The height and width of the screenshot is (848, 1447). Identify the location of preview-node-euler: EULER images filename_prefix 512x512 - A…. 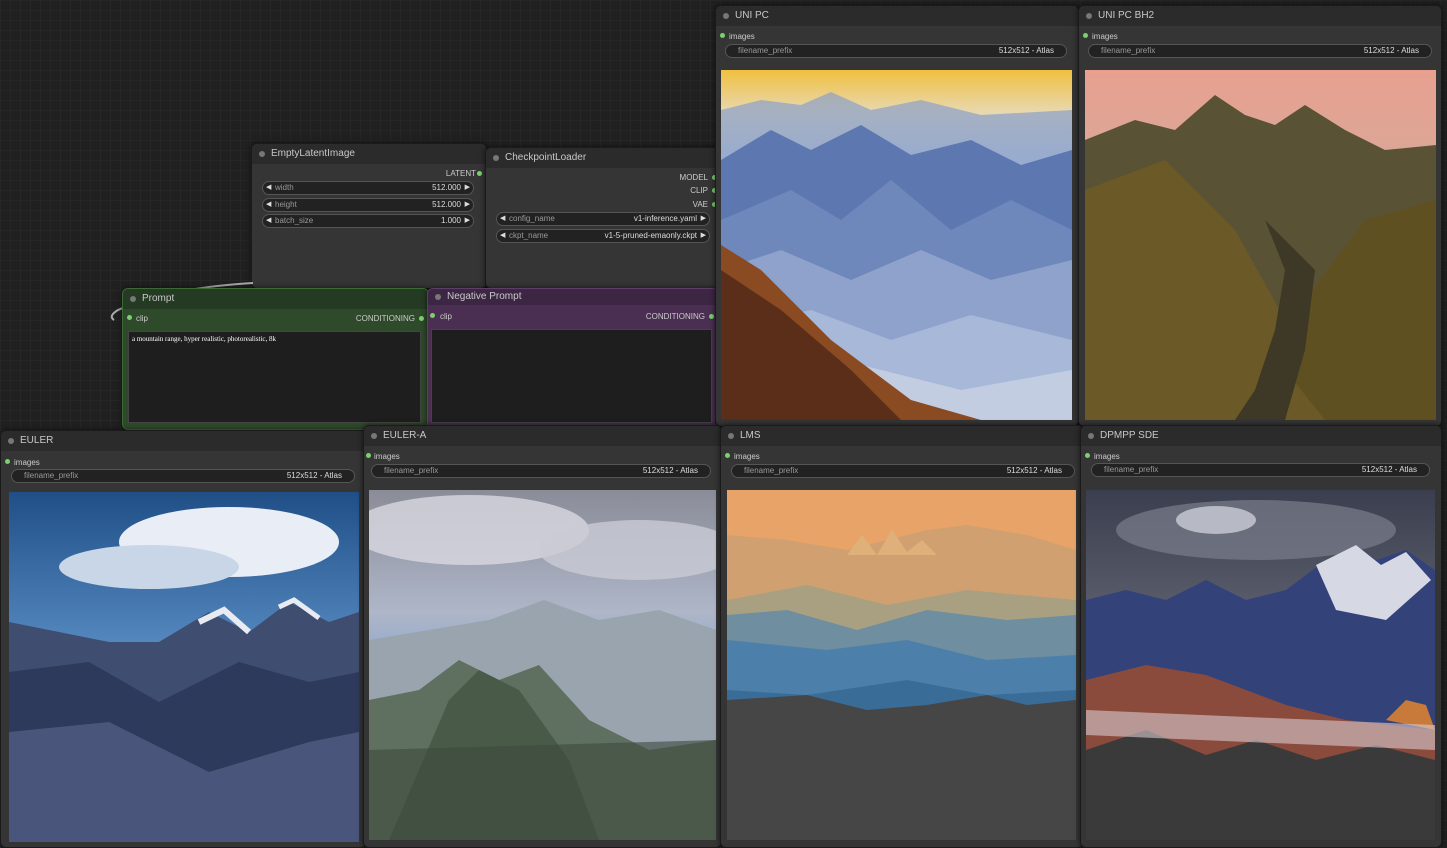
(183, 639).